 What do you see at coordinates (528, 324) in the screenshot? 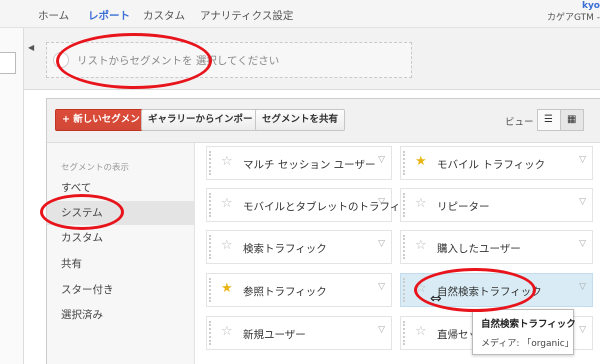
I see `tooltip-title: 自然検索トラフィック` at bounding box center [528, 324].